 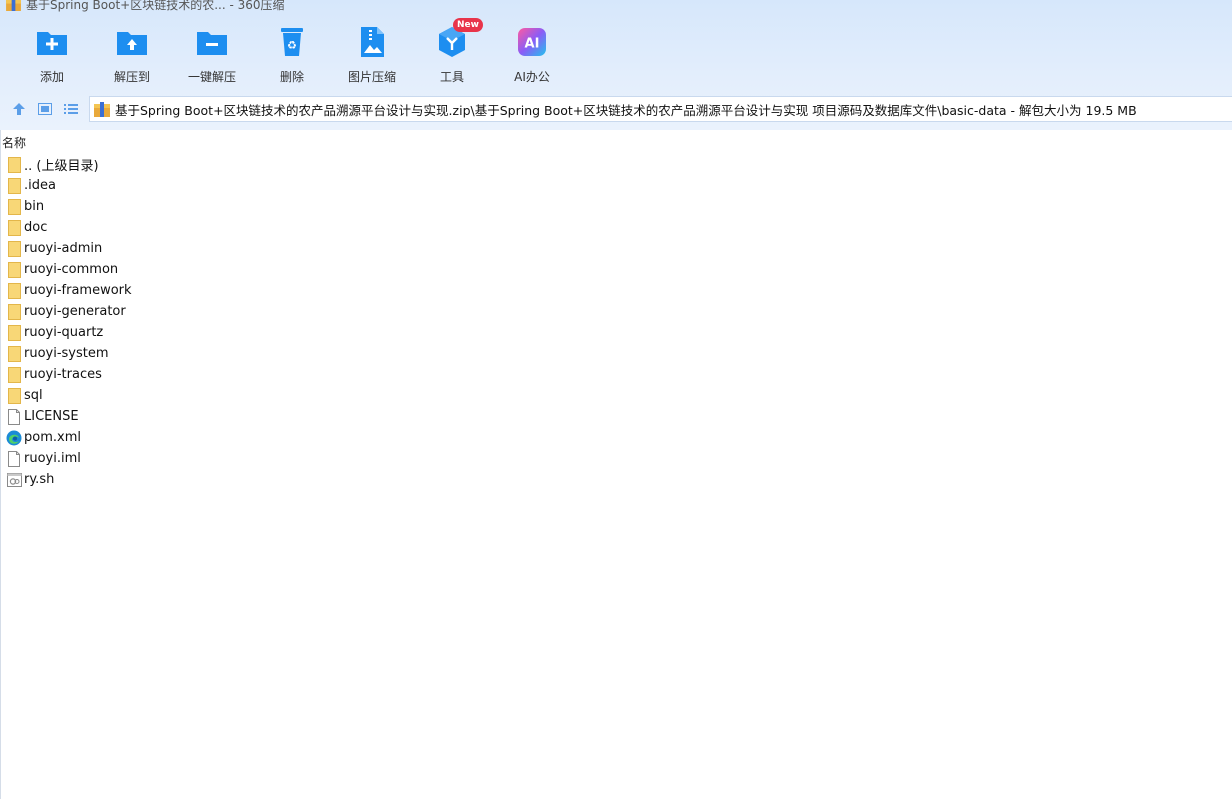 I want to click on edge-browser-icon, so click(x=14, y=438).